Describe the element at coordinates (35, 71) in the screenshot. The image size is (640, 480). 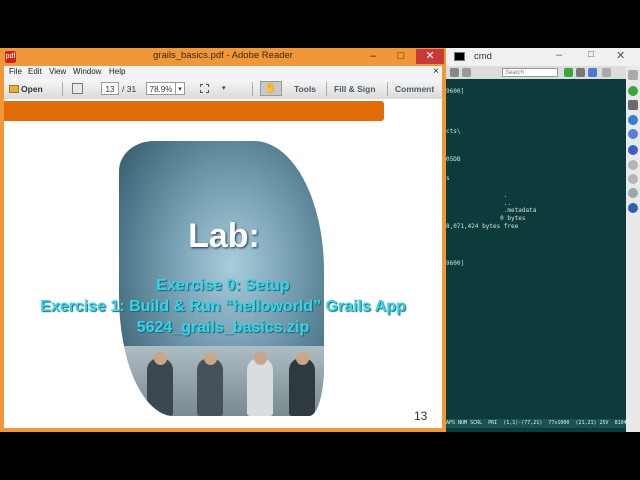
I see `menu-edit: Edit` at that location.